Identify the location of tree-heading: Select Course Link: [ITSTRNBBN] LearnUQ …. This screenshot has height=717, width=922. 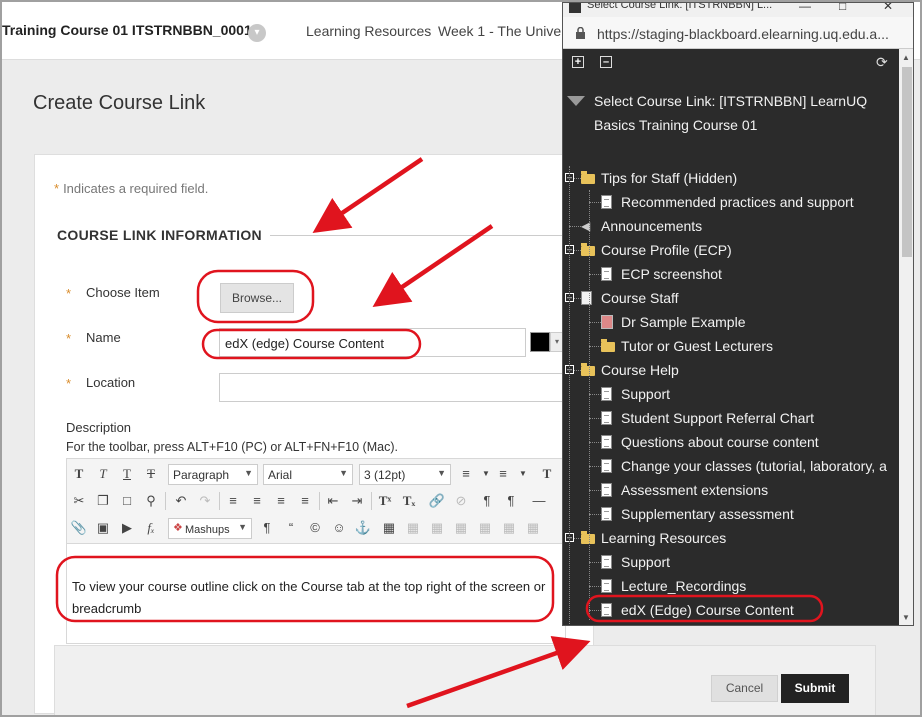
(731, 113).